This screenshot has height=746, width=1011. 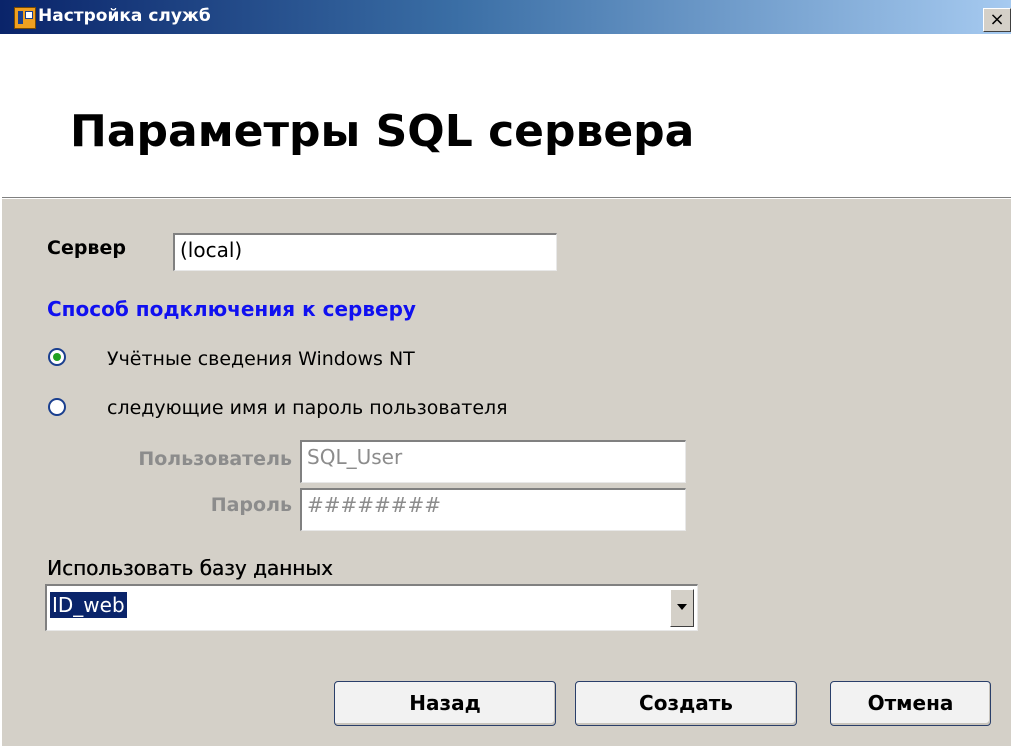 I want to click on server-label: Сервер, so click(x=86, y=248).